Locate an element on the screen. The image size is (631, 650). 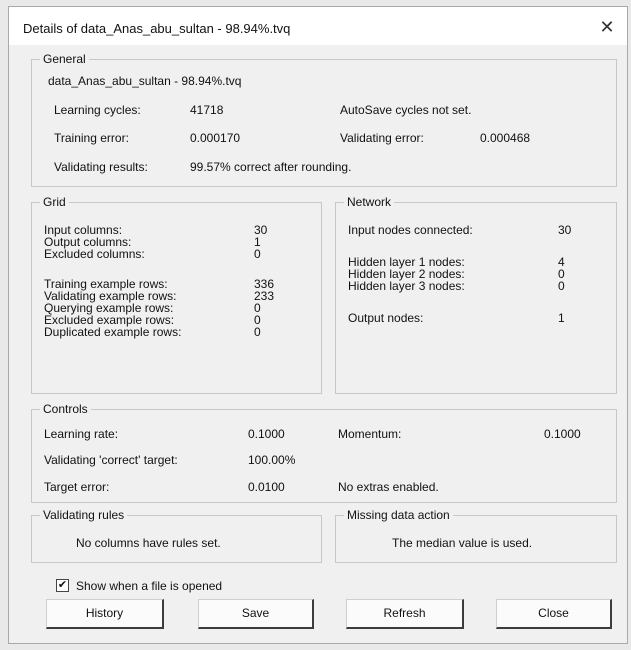
target-error-value: 0.0100 is located at coordinates (266, 487).